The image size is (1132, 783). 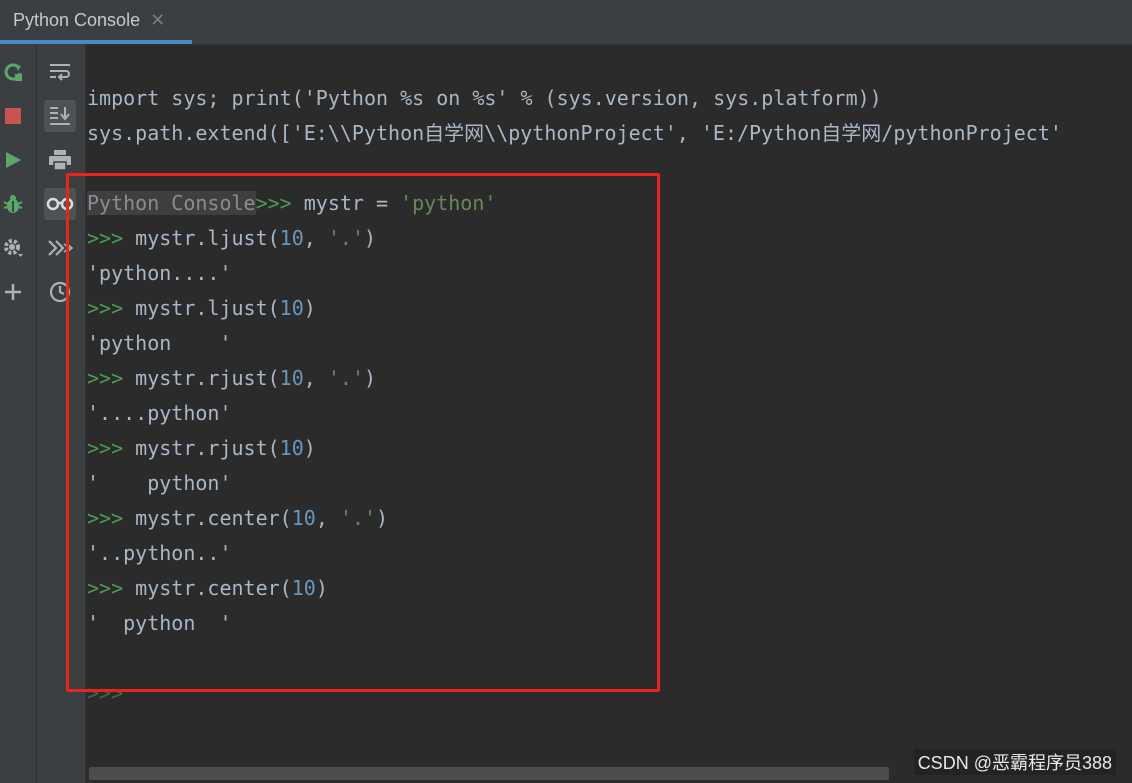 I want to click on settings-icon, so click(x=13, y=248).